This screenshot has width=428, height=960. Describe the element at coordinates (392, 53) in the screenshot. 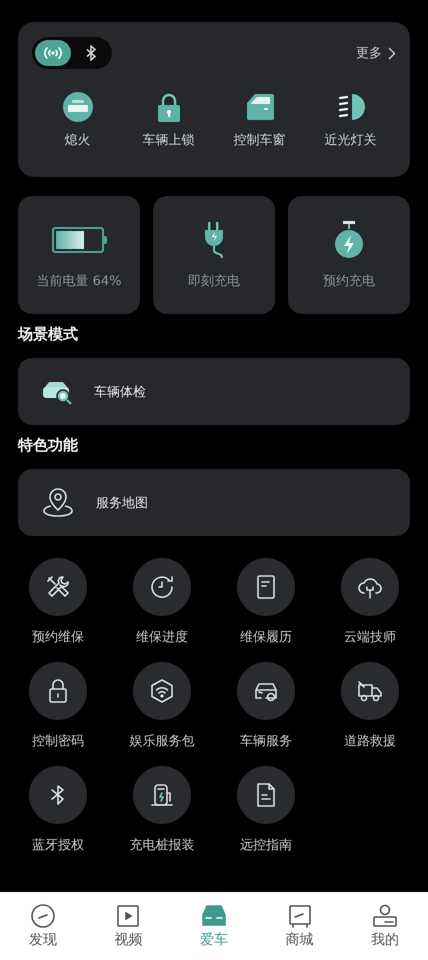

I see `chevron-right-icon` at that location.